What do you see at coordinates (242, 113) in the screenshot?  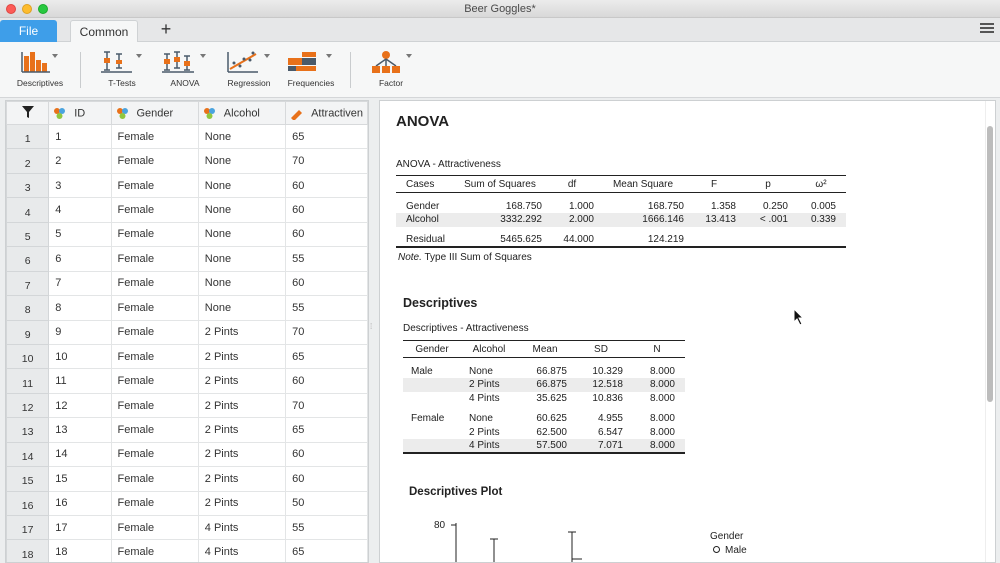 I see `column-header-alcohol: Alcohol` at bounding box center [242, 113].